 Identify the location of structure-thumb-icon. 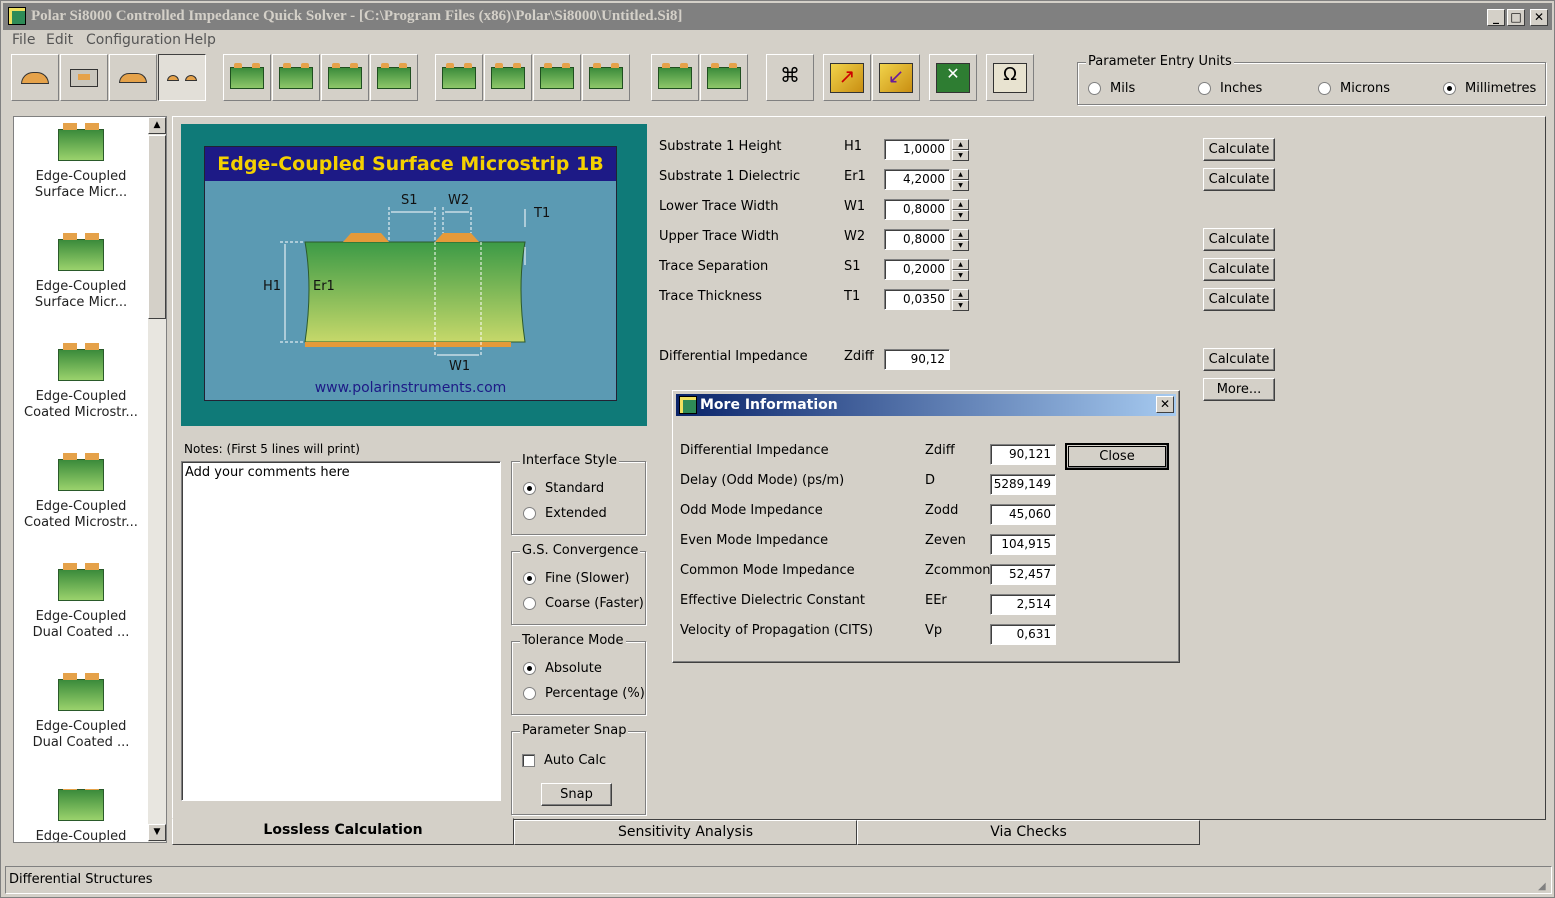
(81, 582).